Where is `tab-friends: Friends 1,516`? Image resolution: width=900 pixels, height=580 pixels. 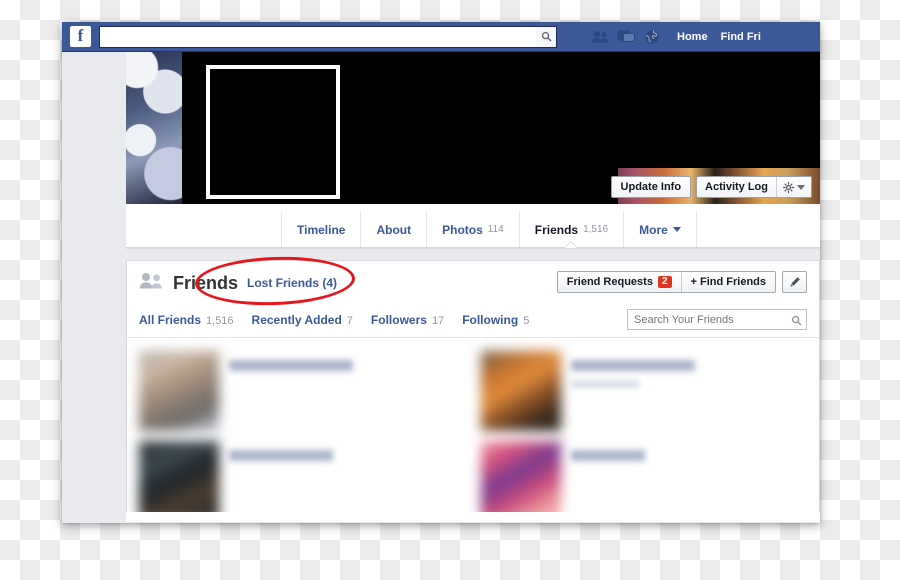 tab-friends: Friends 1,516 is located at coordinates (572, 229).